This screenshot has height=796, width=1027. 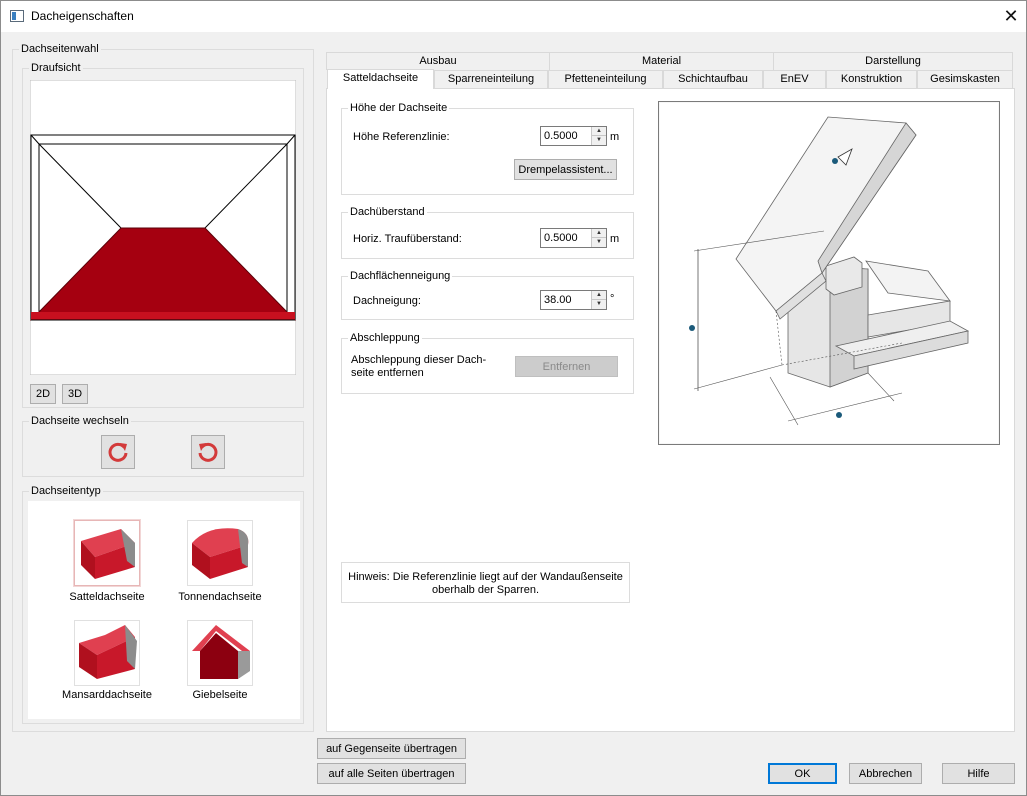 I want to click on roof-top-view, so click(x=163, y=227).